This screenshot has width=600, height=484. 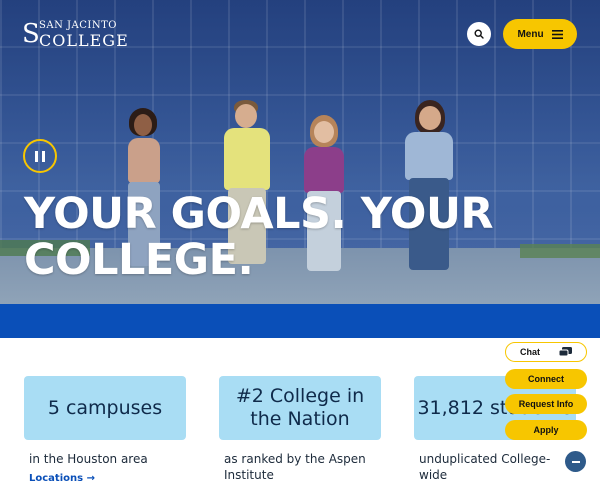 I want to click on apply-button: Apply, so click(x=546, y=430).